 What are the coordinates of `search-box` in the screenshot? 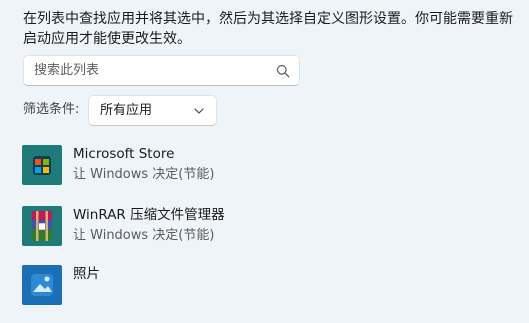 It's located at (161, 70).